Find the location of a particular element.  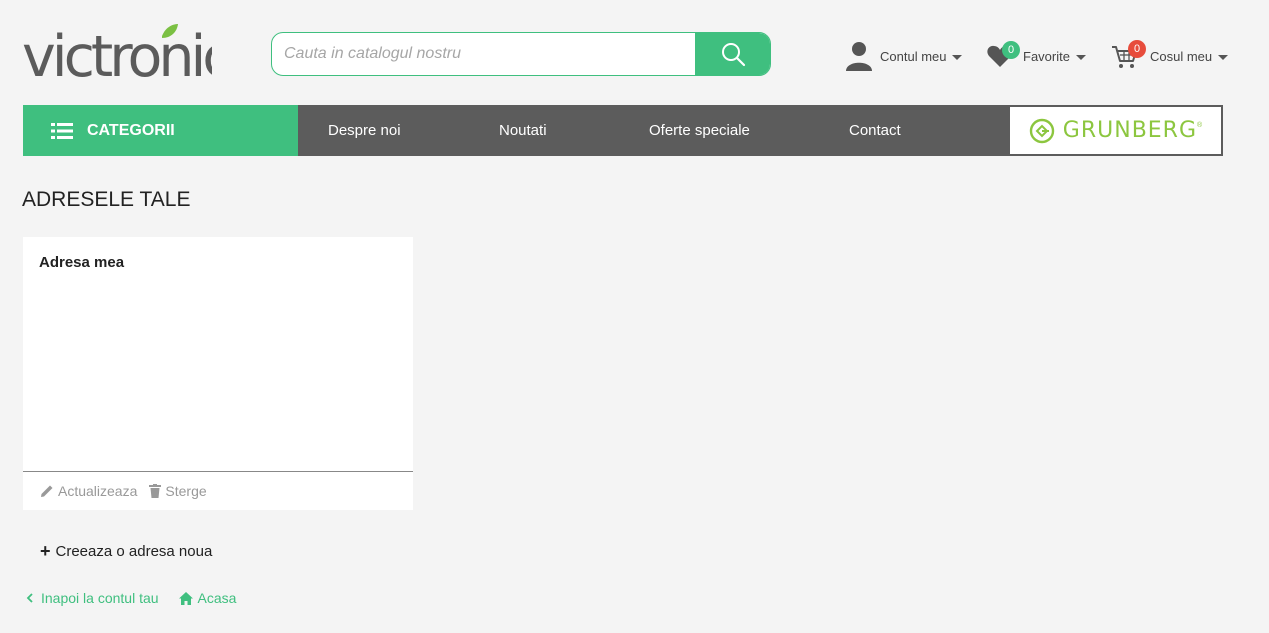

create-address-link: + Creeaza o adresa noua is located at coordinates (126, 551).